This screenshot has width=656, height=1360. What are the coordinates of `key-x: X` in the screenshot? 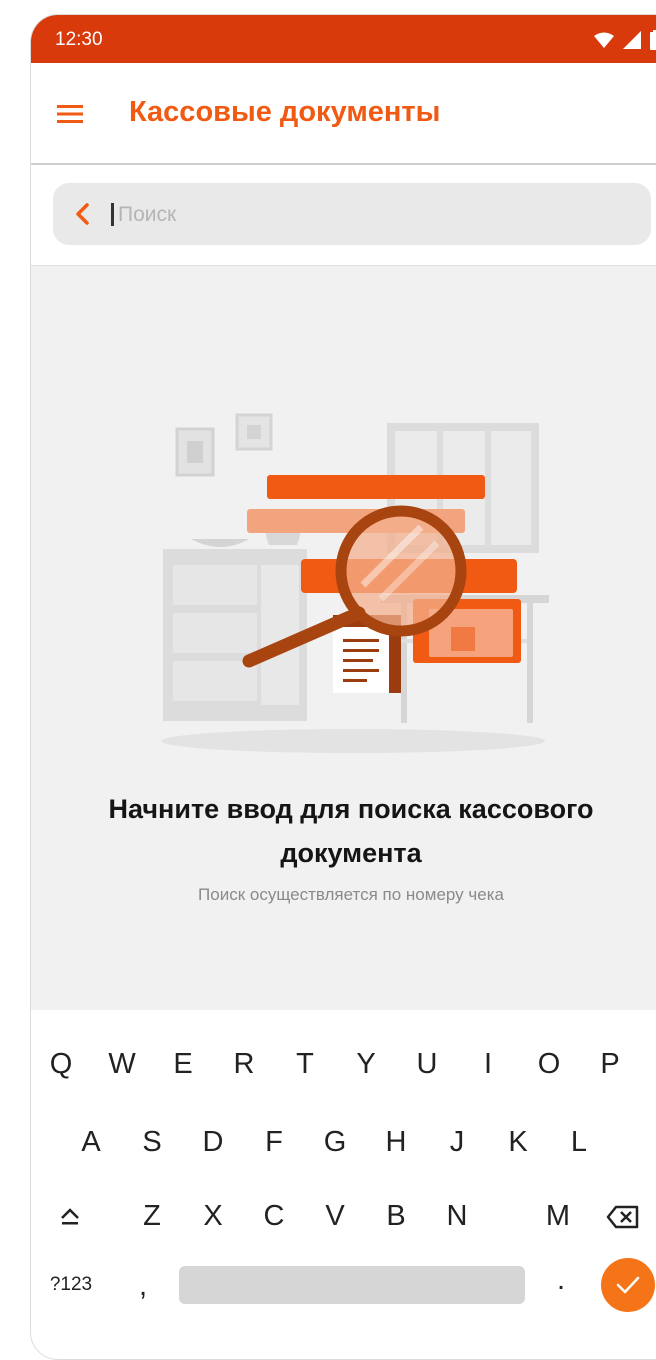 It's located at (213, 1216).